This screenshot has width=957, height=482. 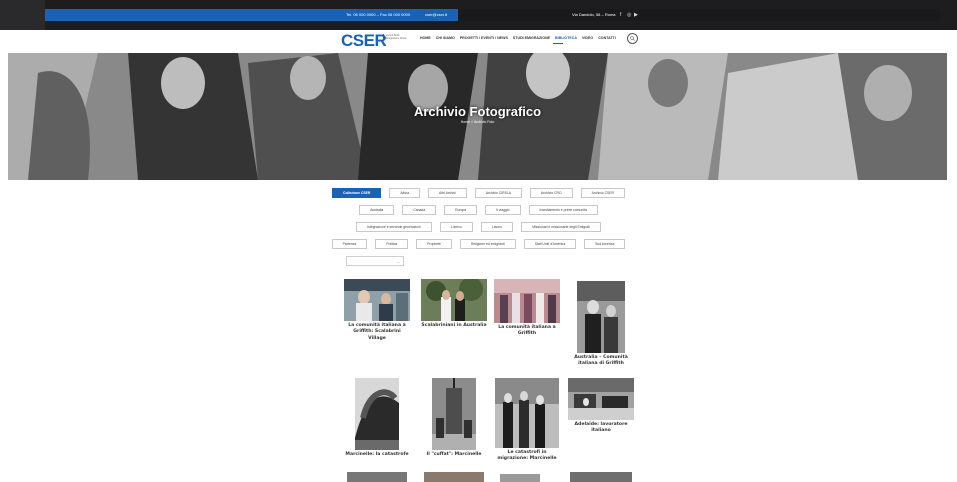 I want to click on gallery-card: Il "cuffat": Marcinelle, so click(x=454, y=418).